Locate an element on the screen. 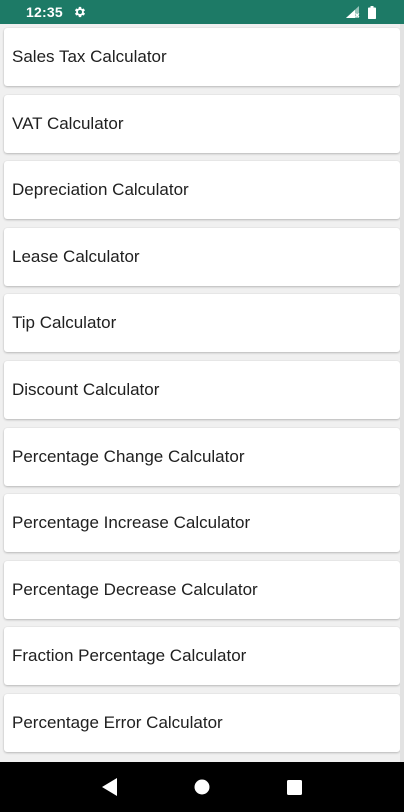 The image size is (404, 812). list-item-label: Sales Tax Calculator is located at coordinates (89, 56).